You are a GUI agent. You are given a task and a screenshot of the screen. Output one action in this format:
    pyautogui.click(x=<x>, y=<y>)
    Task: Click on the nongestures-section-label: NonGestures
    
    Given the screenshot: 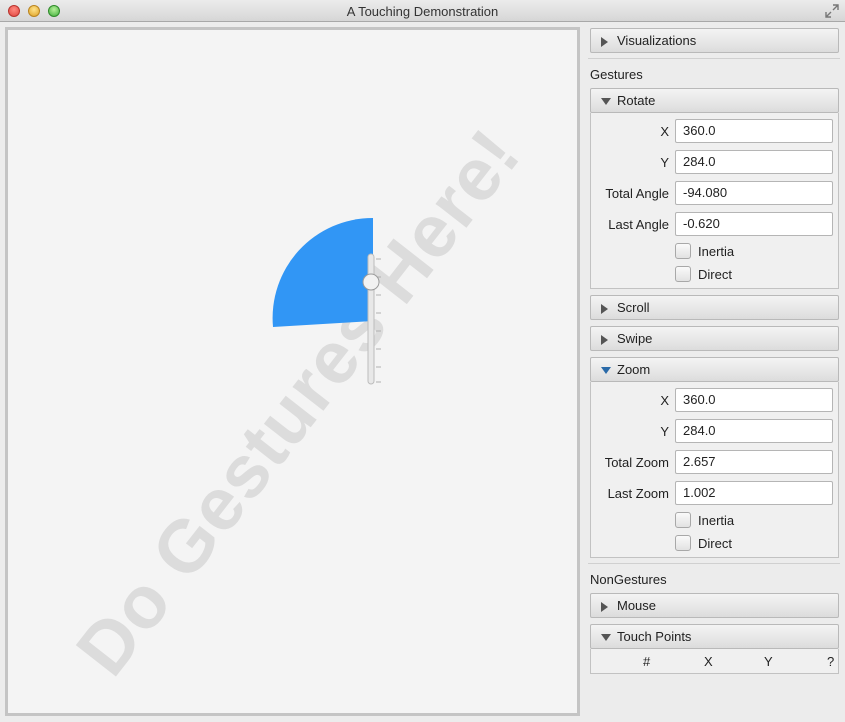 What is the action you would take?
    pyautogui.click(x=628, y=579)
    